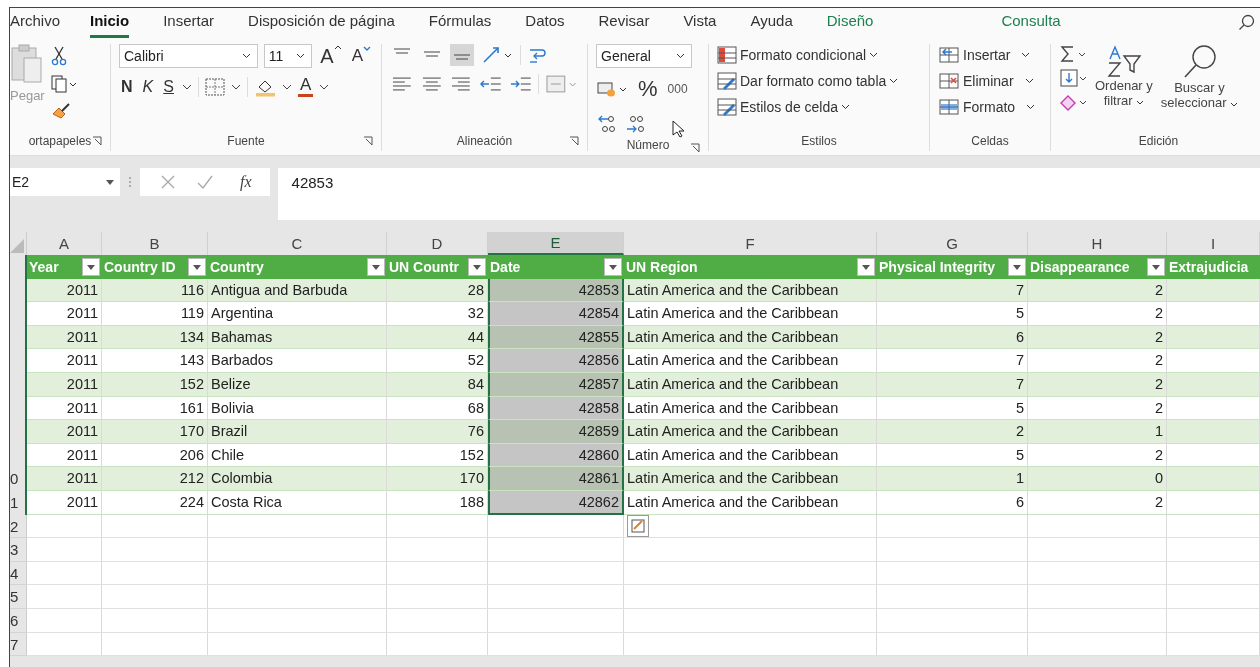 The height and width of the screenshot is (667, 1260). Describe the element at coordinates (63, 84) in the screenshot. I see `copy-icon` at that location.